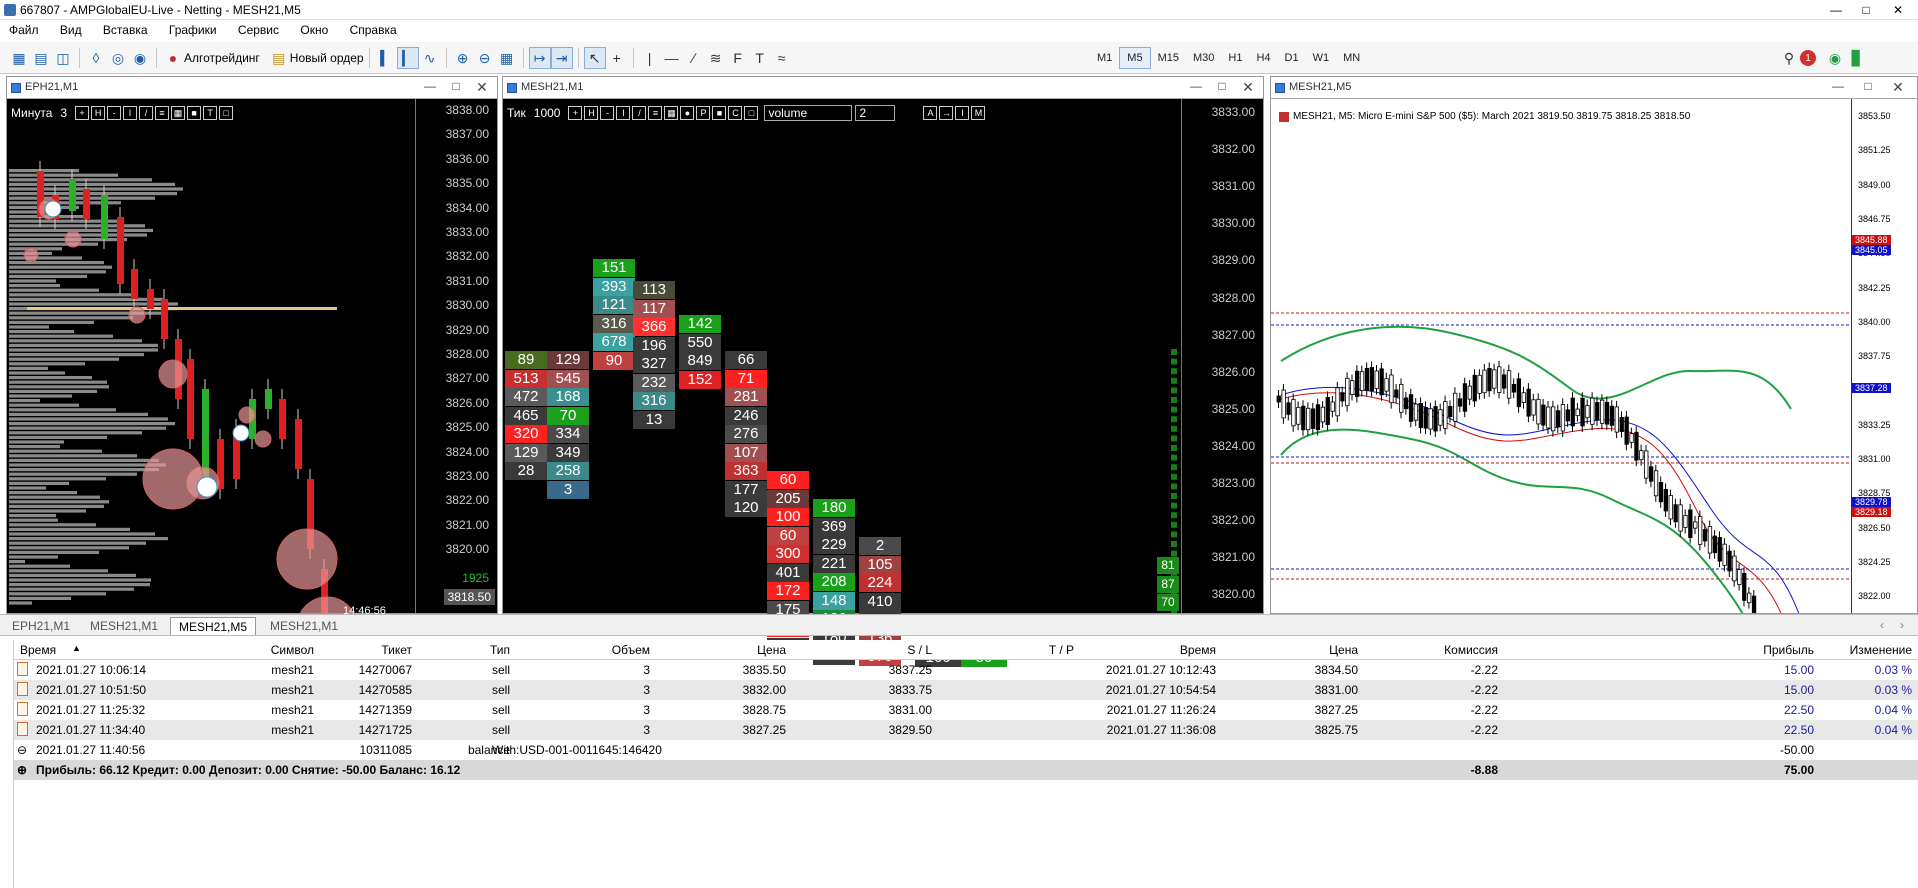 Image resolution: width=1918 pixels, height=888 pixels. What do you see at coordinates (327, 58) in the screenshot?
I see `new-order-button: Новый ордер` at bounding box center [327, 58].